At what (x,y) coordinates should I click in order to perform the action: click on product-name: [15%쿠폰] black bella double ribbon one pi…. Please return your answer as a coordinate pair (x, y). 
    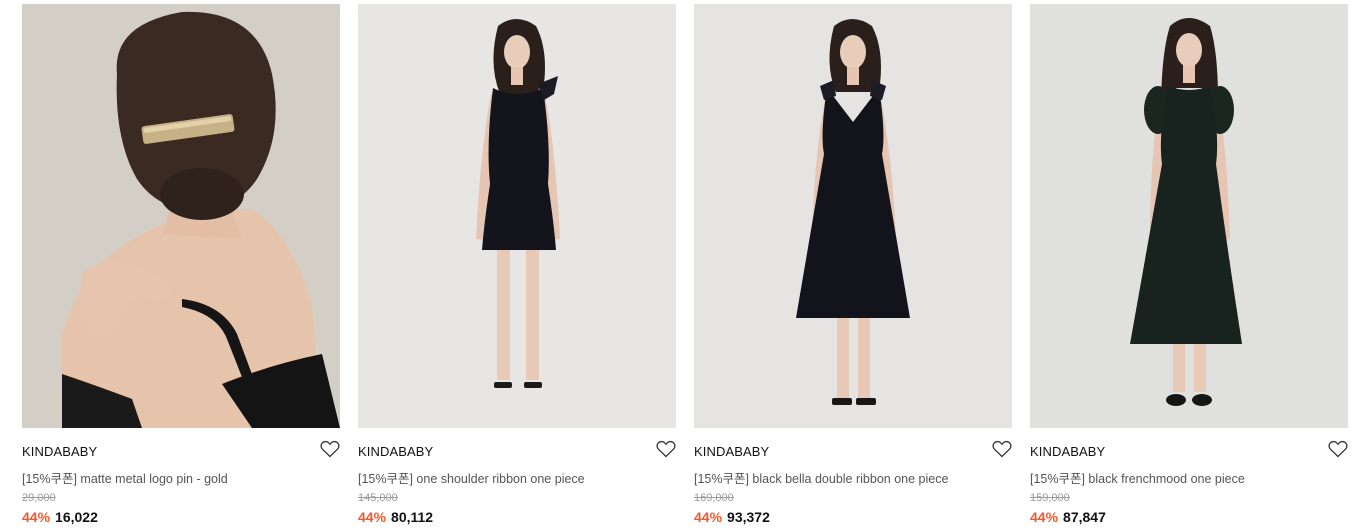
    Looking at the image, I should click on (821, 477).